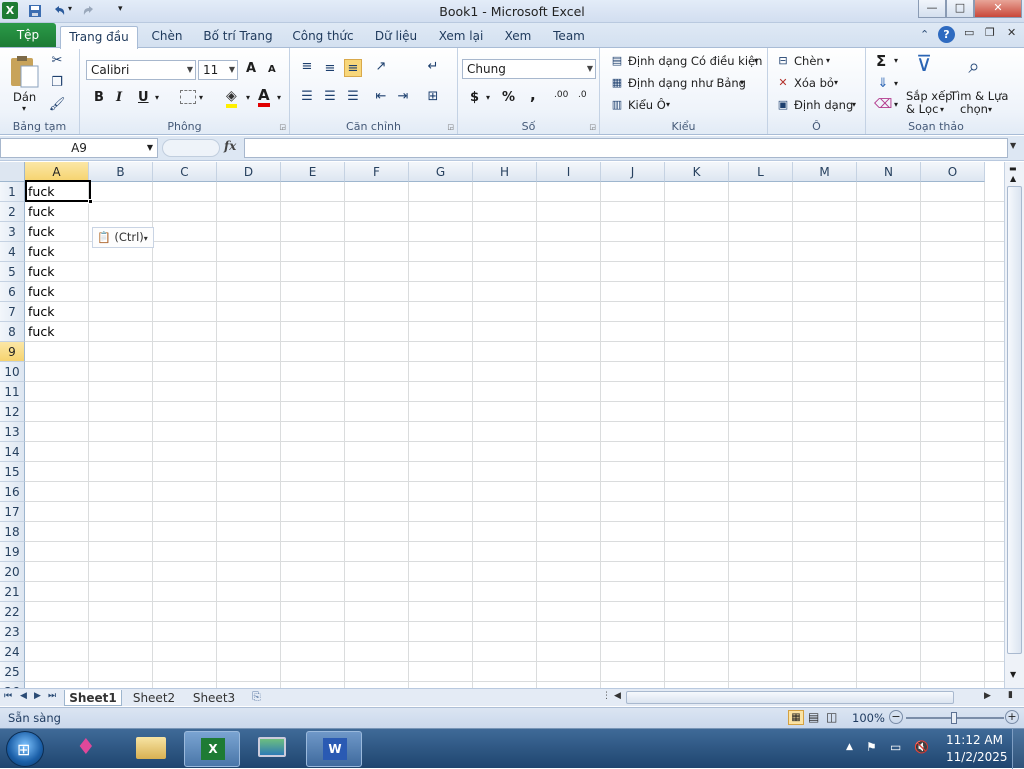 The height and width of the screenshot is (769, 1024). What do you see at coordinates (157, 97) in the screenshot?
I see `underline-dropdown-icon: ▾` at bounding box center [157, 97].